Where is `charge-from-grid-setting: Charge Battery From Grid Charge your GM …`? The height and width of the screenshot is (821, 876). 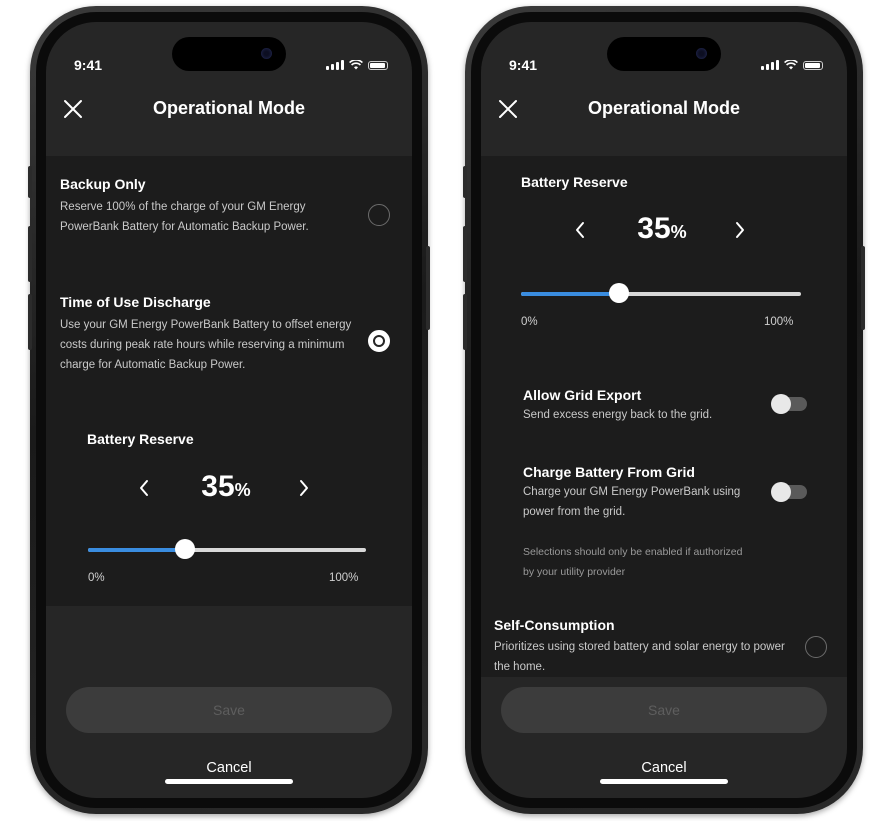
charge-from-grid-setting: Charge Battery From Grid Charge your GM … is located at coordinates (673, 492).